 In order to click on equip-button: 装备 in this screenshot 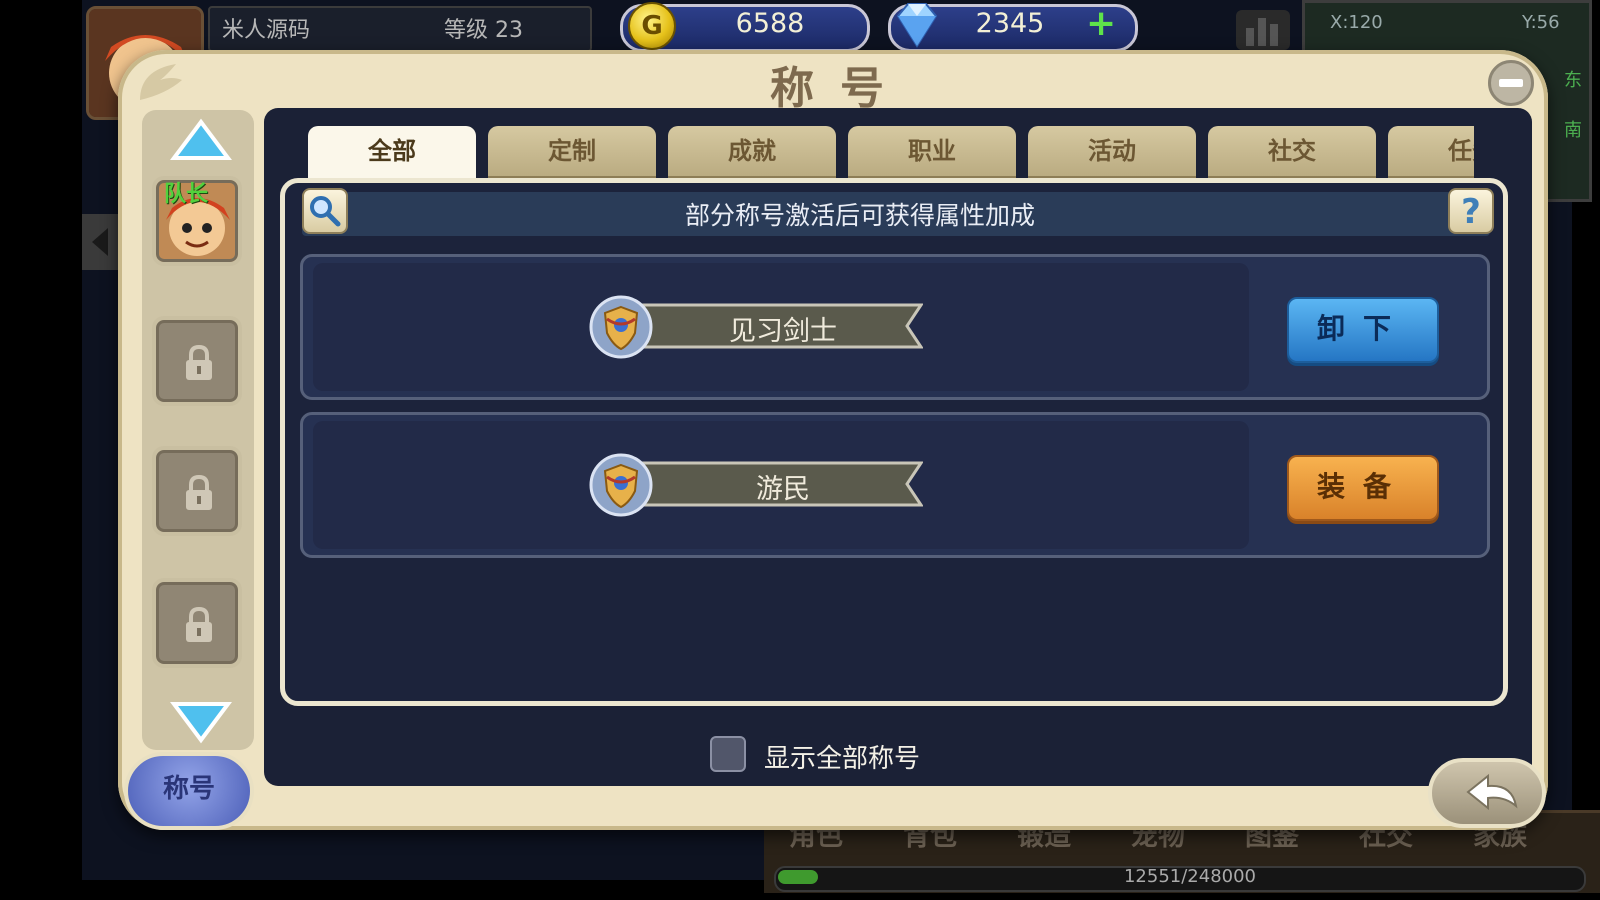, I will do `click(1363, 488)`.